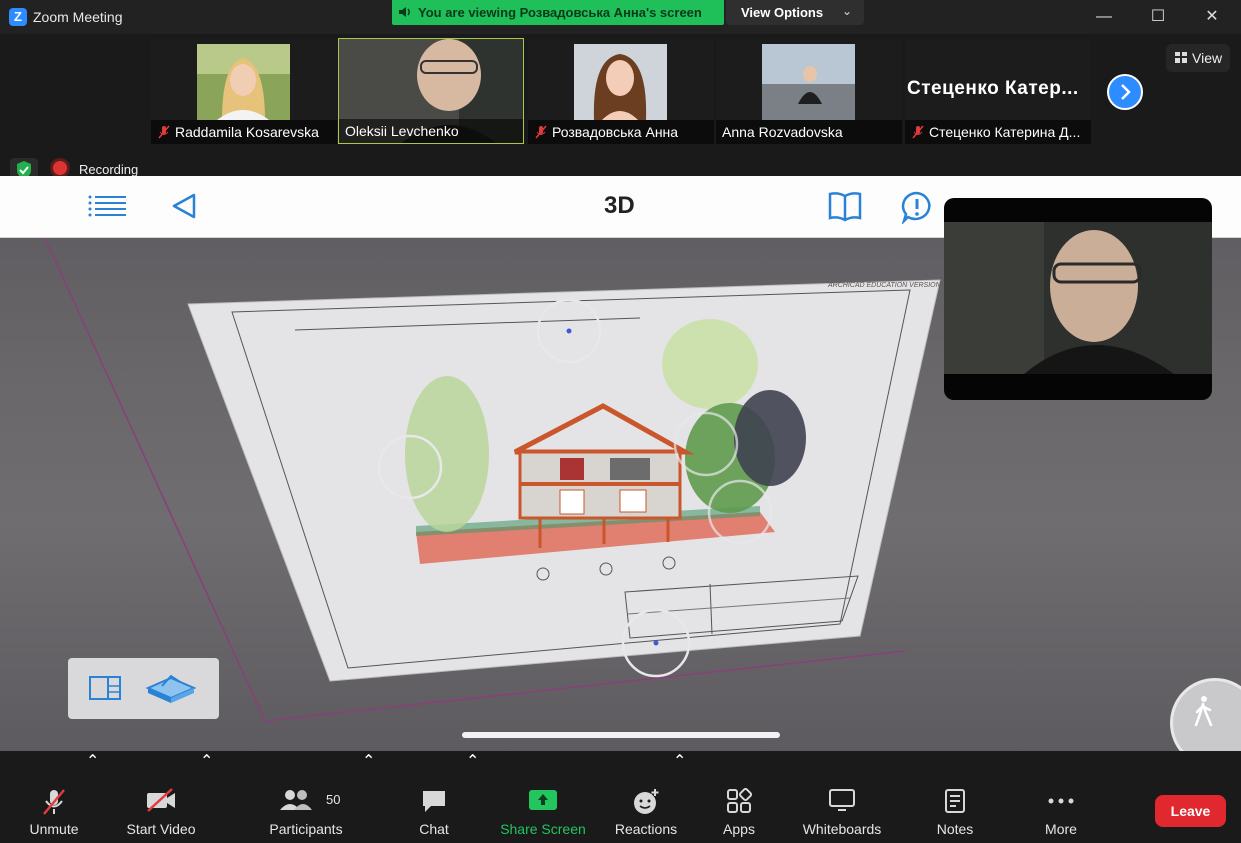 Image resolution: width=1241 pixels, height=843 pixels. Describe the element at coordinates (1158, 17) in the screenshot. I see `maximize-button: ☐` at that location.